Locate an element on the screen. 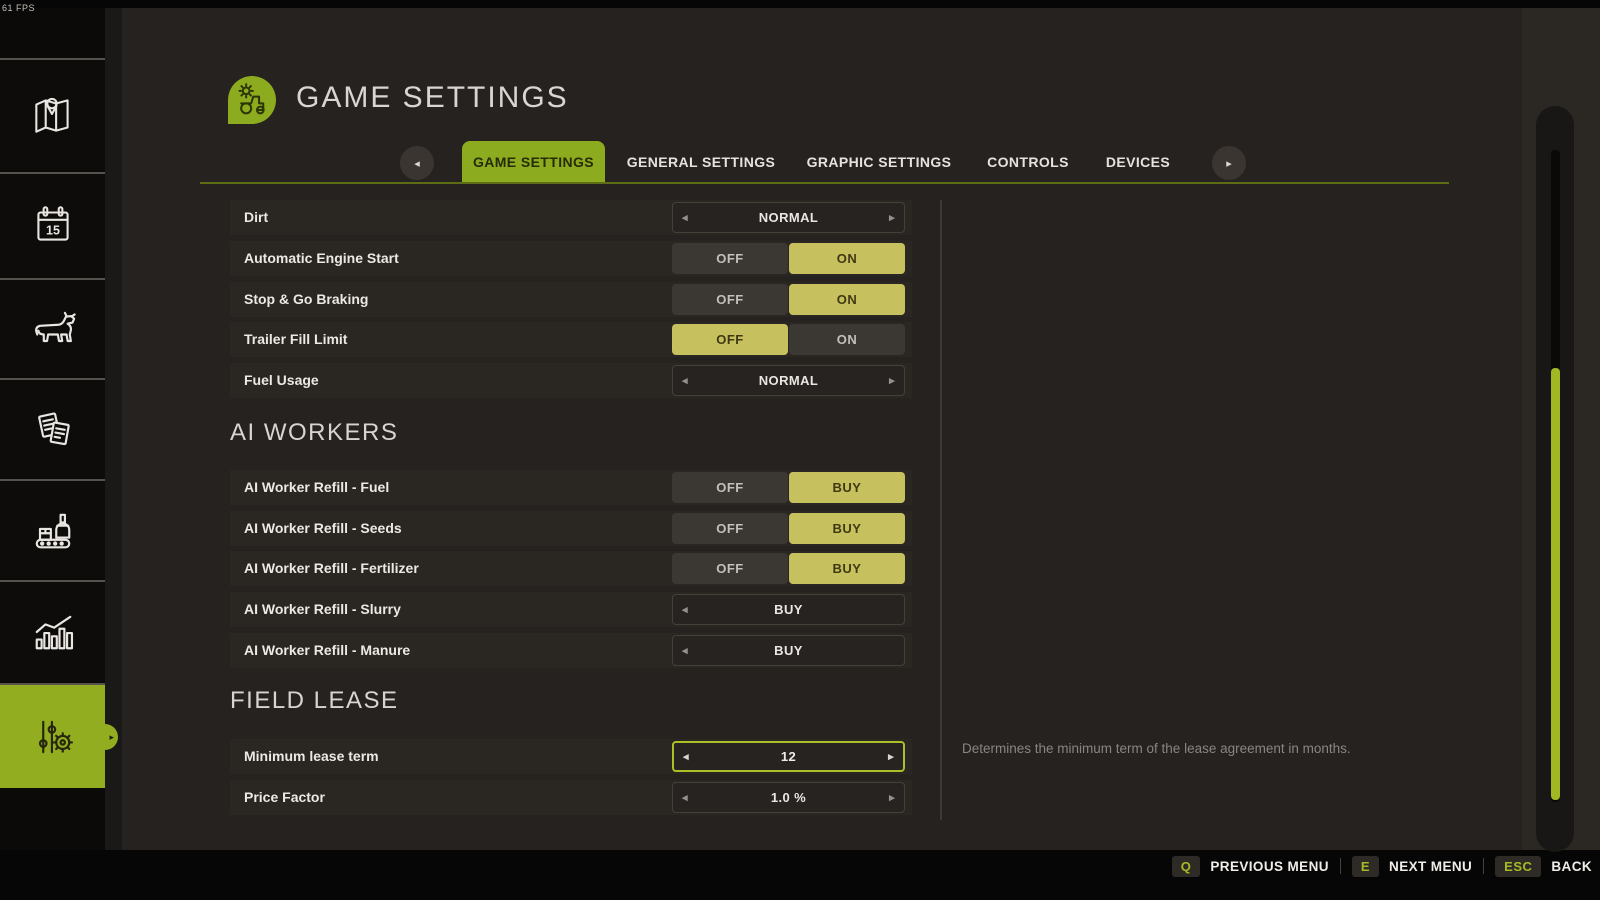 The height and width of the screenshot is (900, 1600). trailer-fill-limit-toggle: OFF ON is located at coordinates (788, 339).